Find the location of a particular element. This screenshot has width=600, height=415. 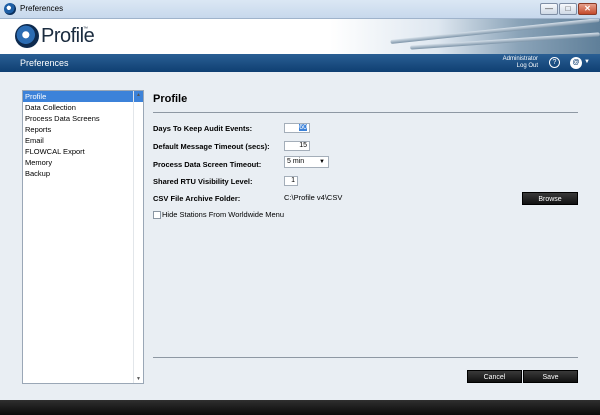

maximize-button: □ is located at coordinates (568, 9).